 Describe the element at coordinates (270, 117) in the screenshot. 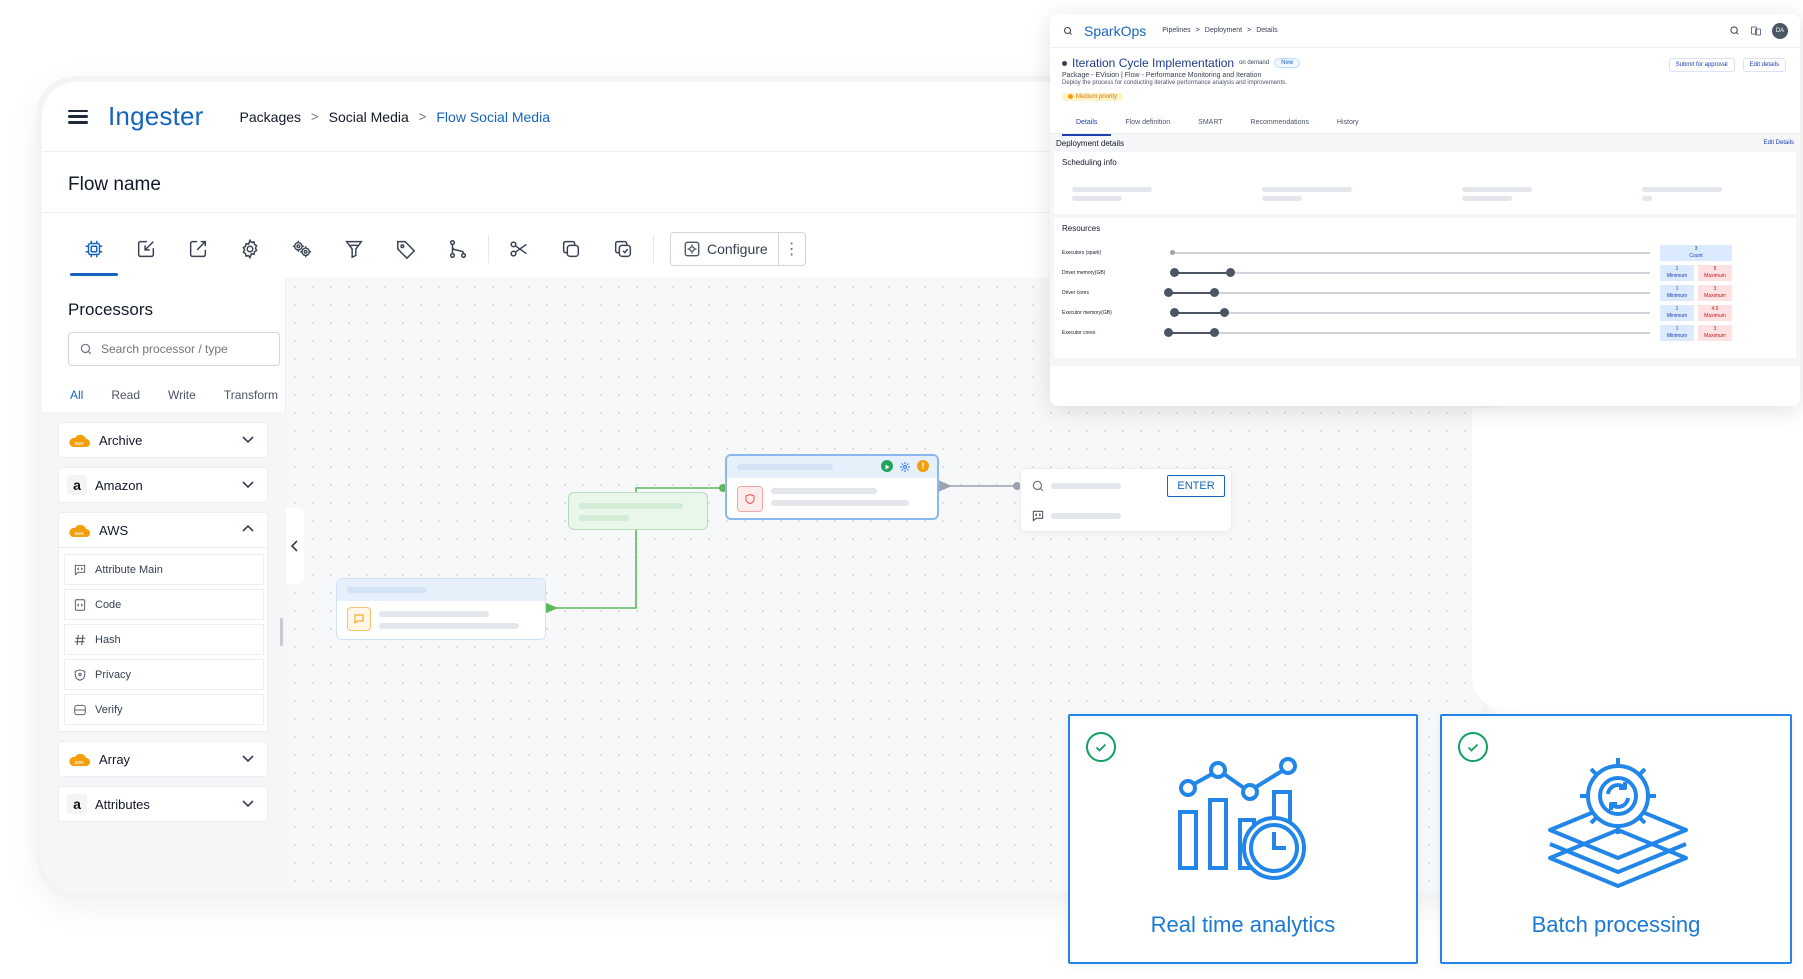

I see `breadcrumb-packages: Packages` at that location.